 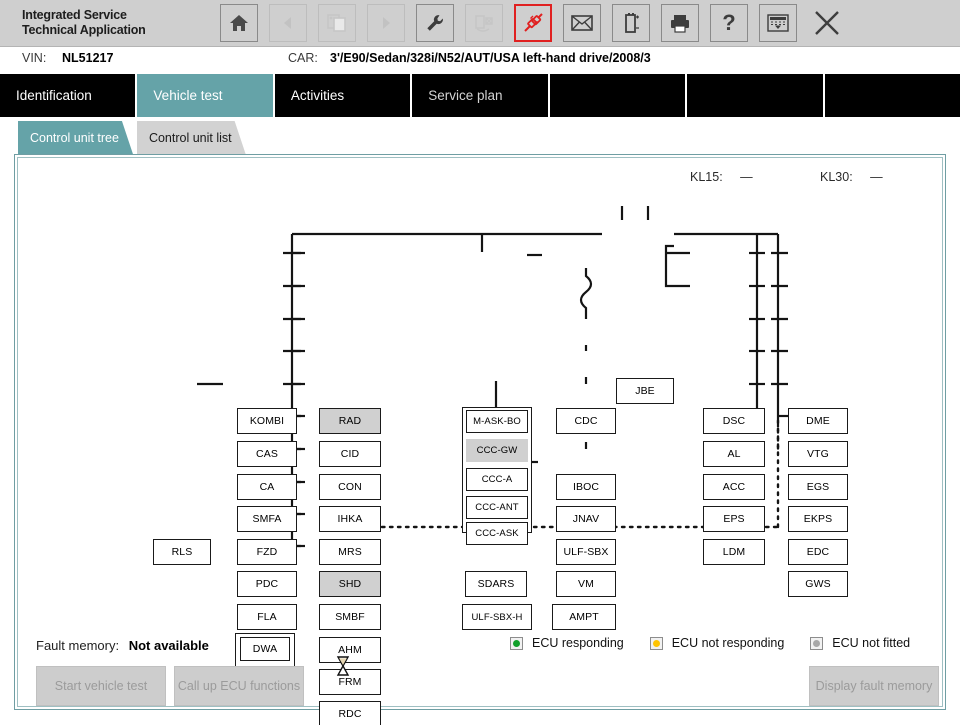 I want to click on node-ccc-ask: CCC-ASK, so click(x=497, y=533).